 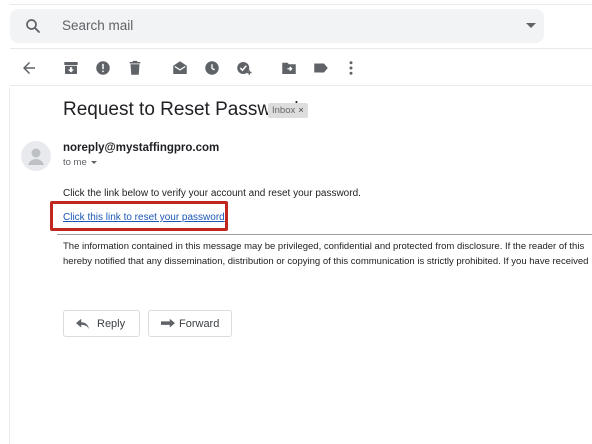 What do you see at coordinates (212, 68) in the screenshot?
I see `snooze-icon` at bounding box center [212, 68].